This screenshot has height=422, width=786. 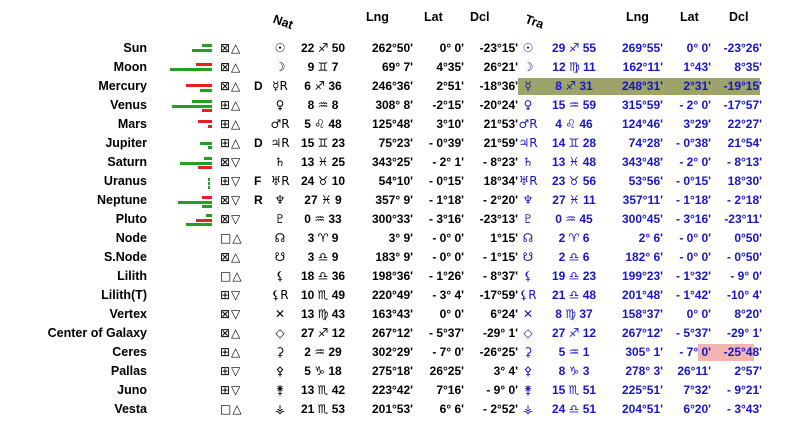 I want to click on transit-latitude: - 5°37', so click(x=693, y=333).